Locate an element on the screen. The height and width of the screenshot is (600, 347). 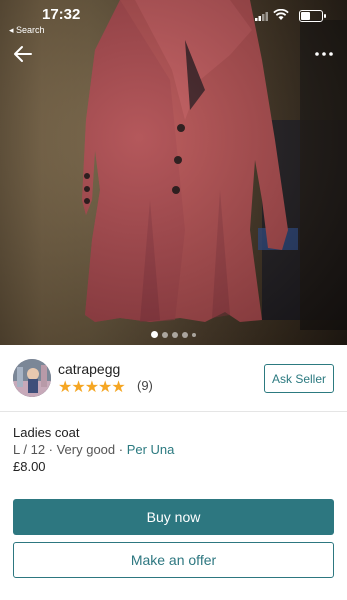
brand-link: Per Una is located at coordinates (151, 449).